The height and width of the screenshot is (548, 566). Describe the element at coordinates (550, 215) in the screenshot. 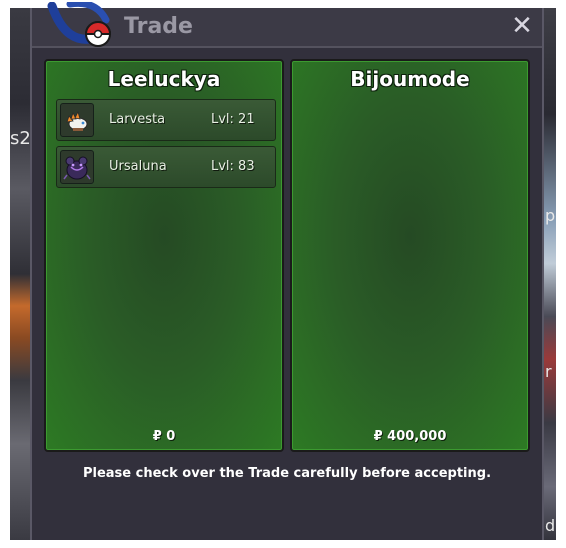

I see `background-text-right-1: p` at that location.